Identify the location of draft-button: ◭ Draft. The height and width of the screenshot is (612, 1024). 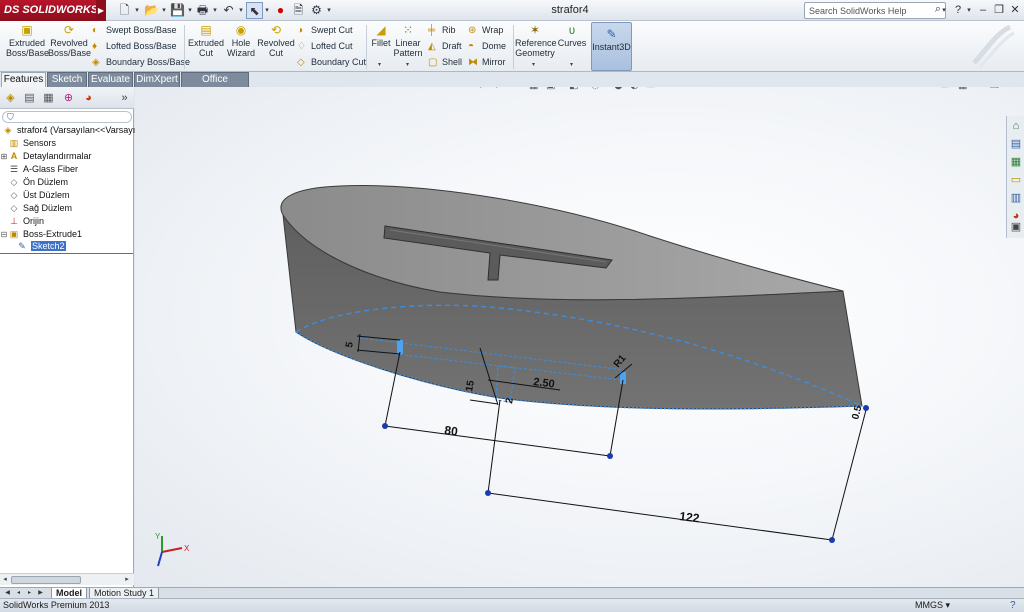
(445, 46).